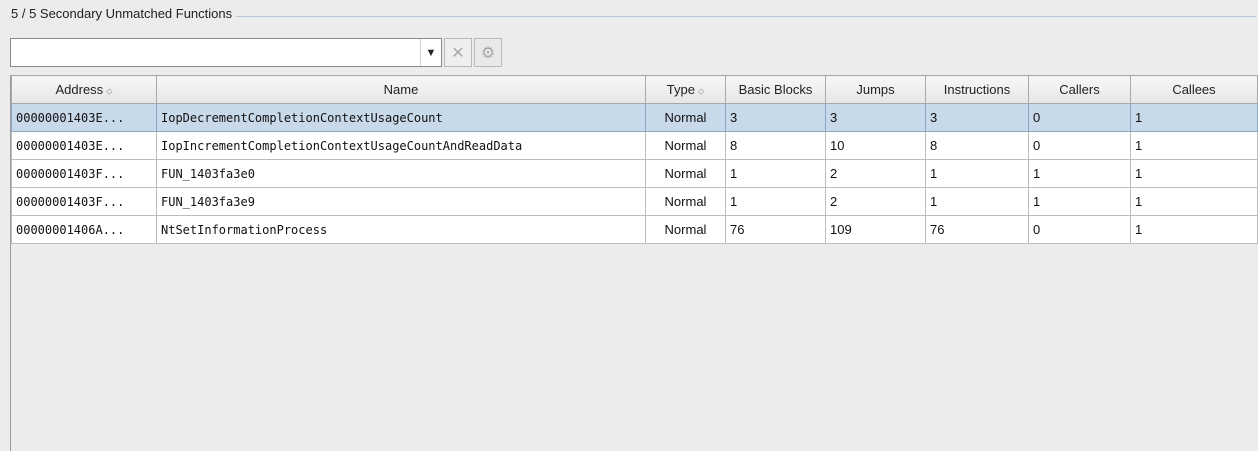 The image size is (1258, 451). Describe the element at coordinates (430, 52) in the screenshot. I see `dropdown-arrow-icon: ▼` at that location.